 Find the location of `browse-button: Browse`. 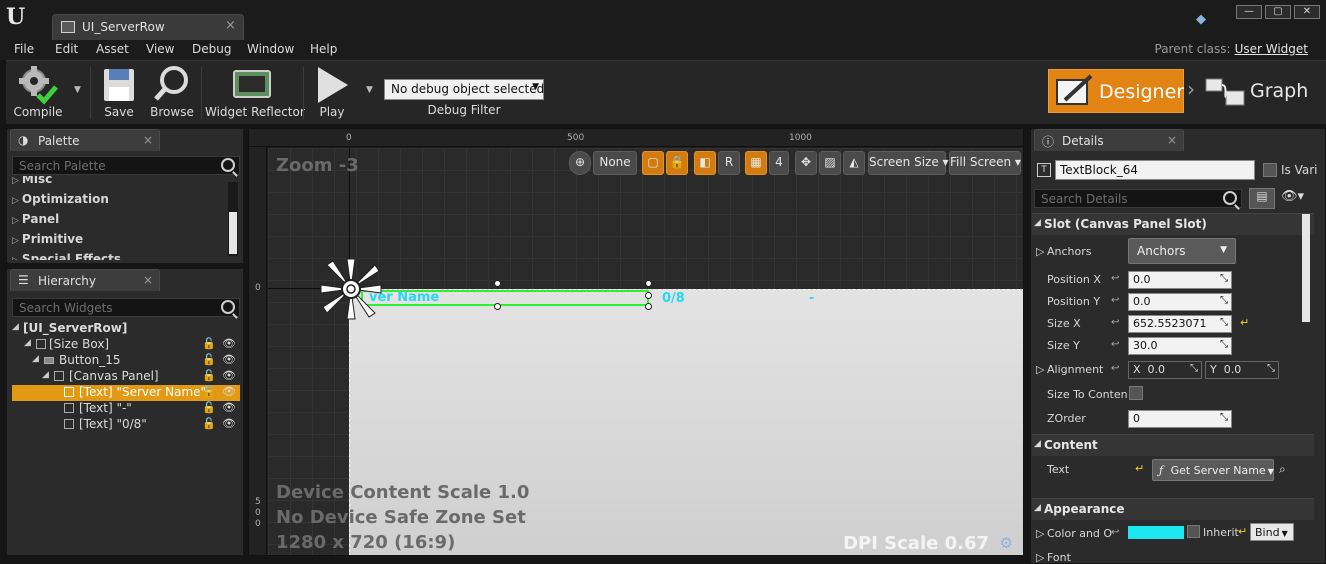

browse-button: Browse is located at coordinates (172, 92).